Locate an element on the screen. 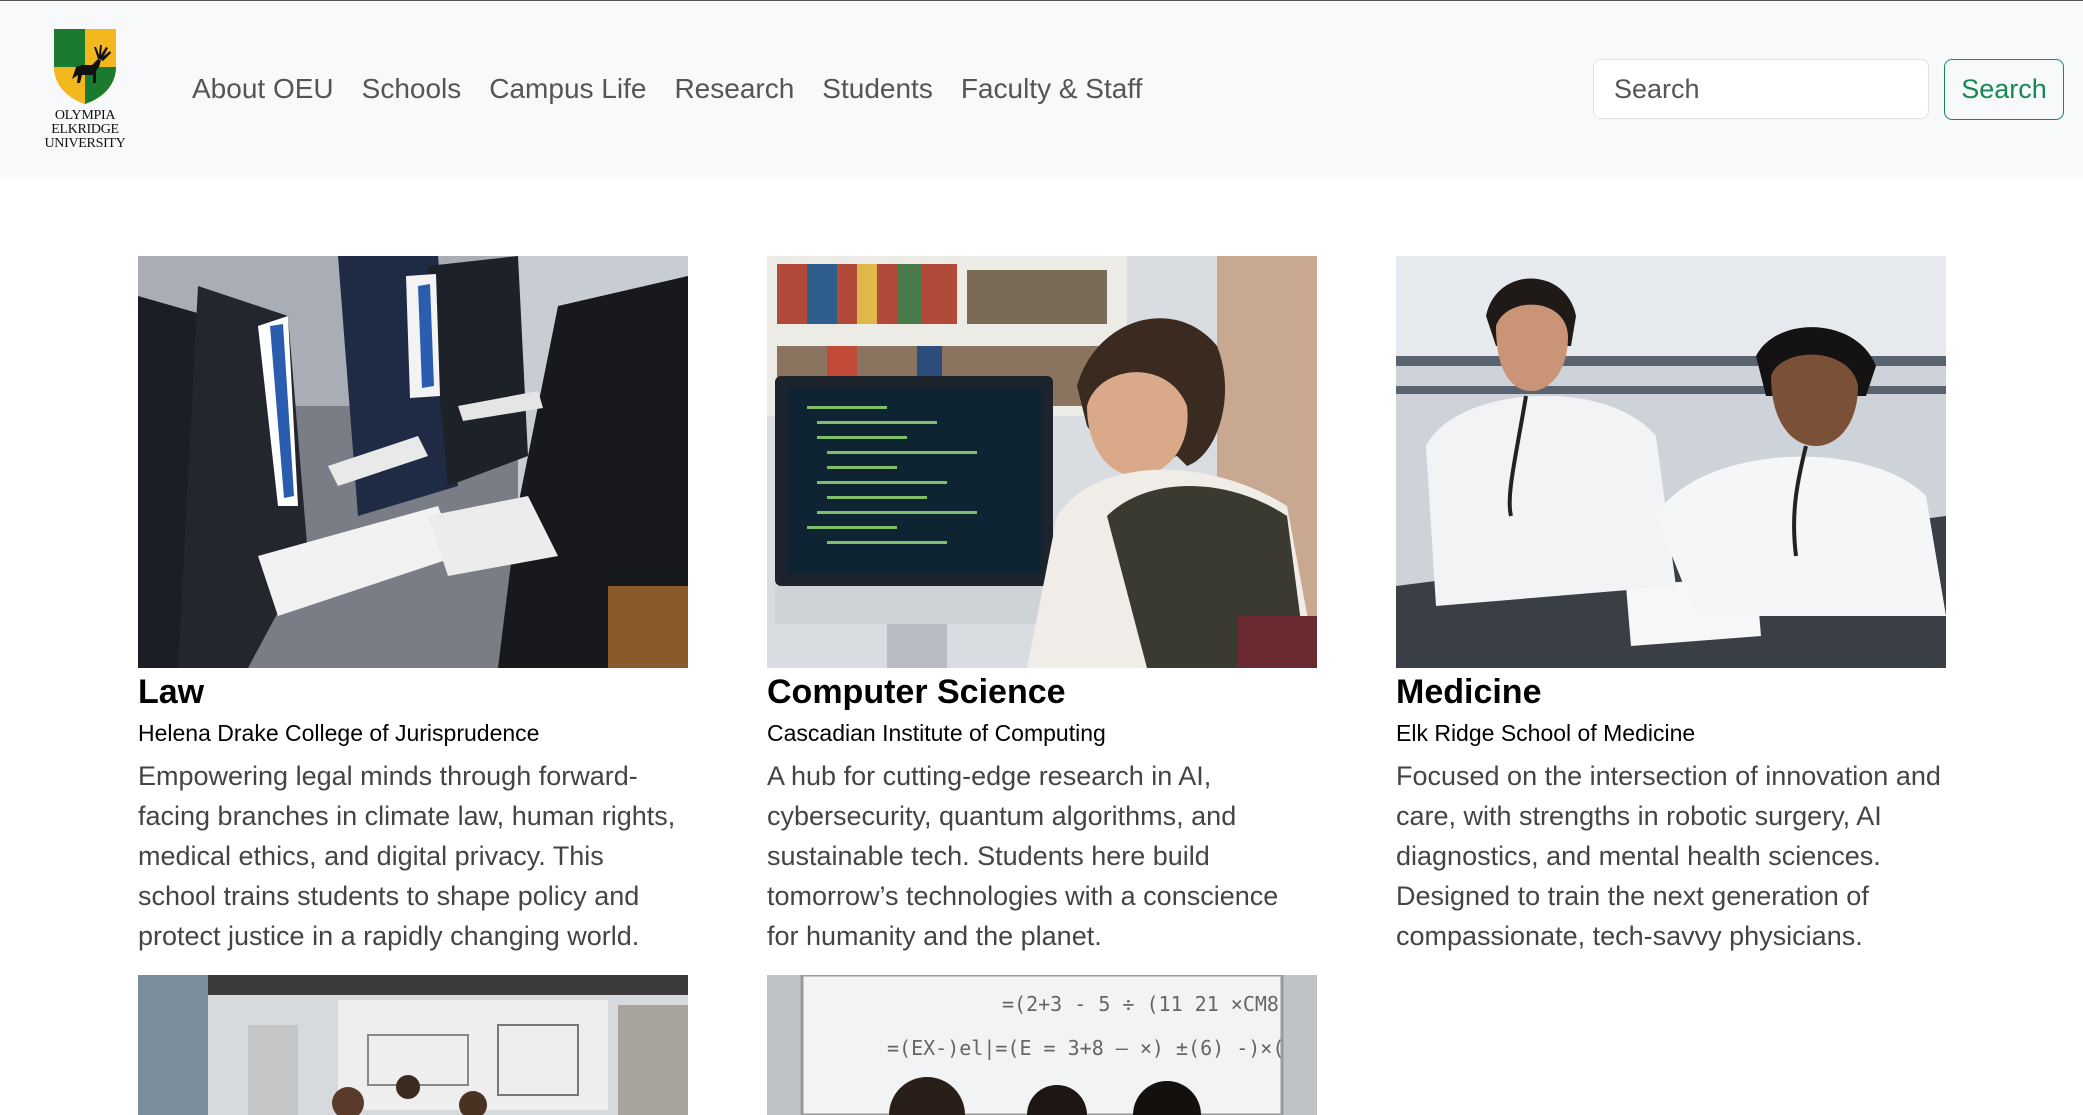  nav-students: Students is located at coordinates (877, 89).